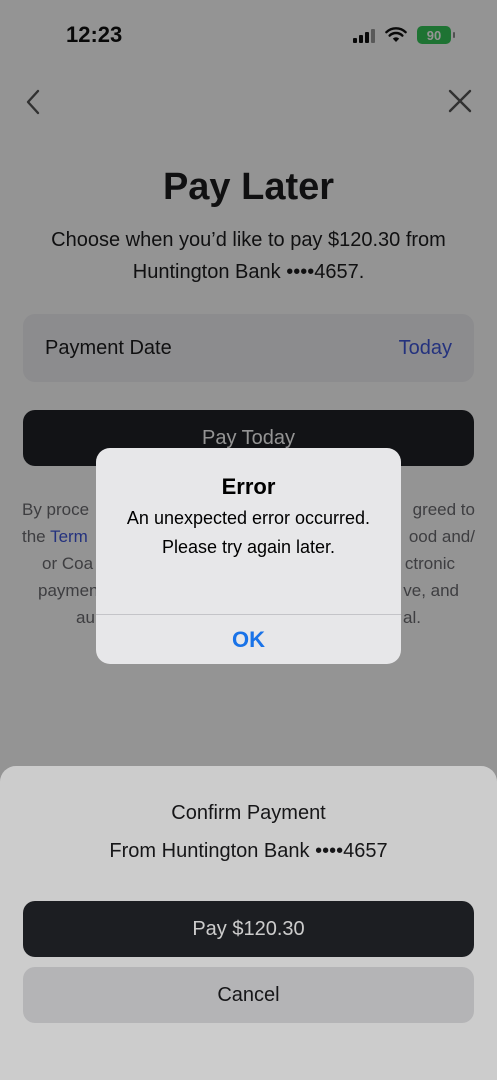 The width and height of the screenshot is (497, 1080). I want to click on alert-title: Error, so click(248, 486).